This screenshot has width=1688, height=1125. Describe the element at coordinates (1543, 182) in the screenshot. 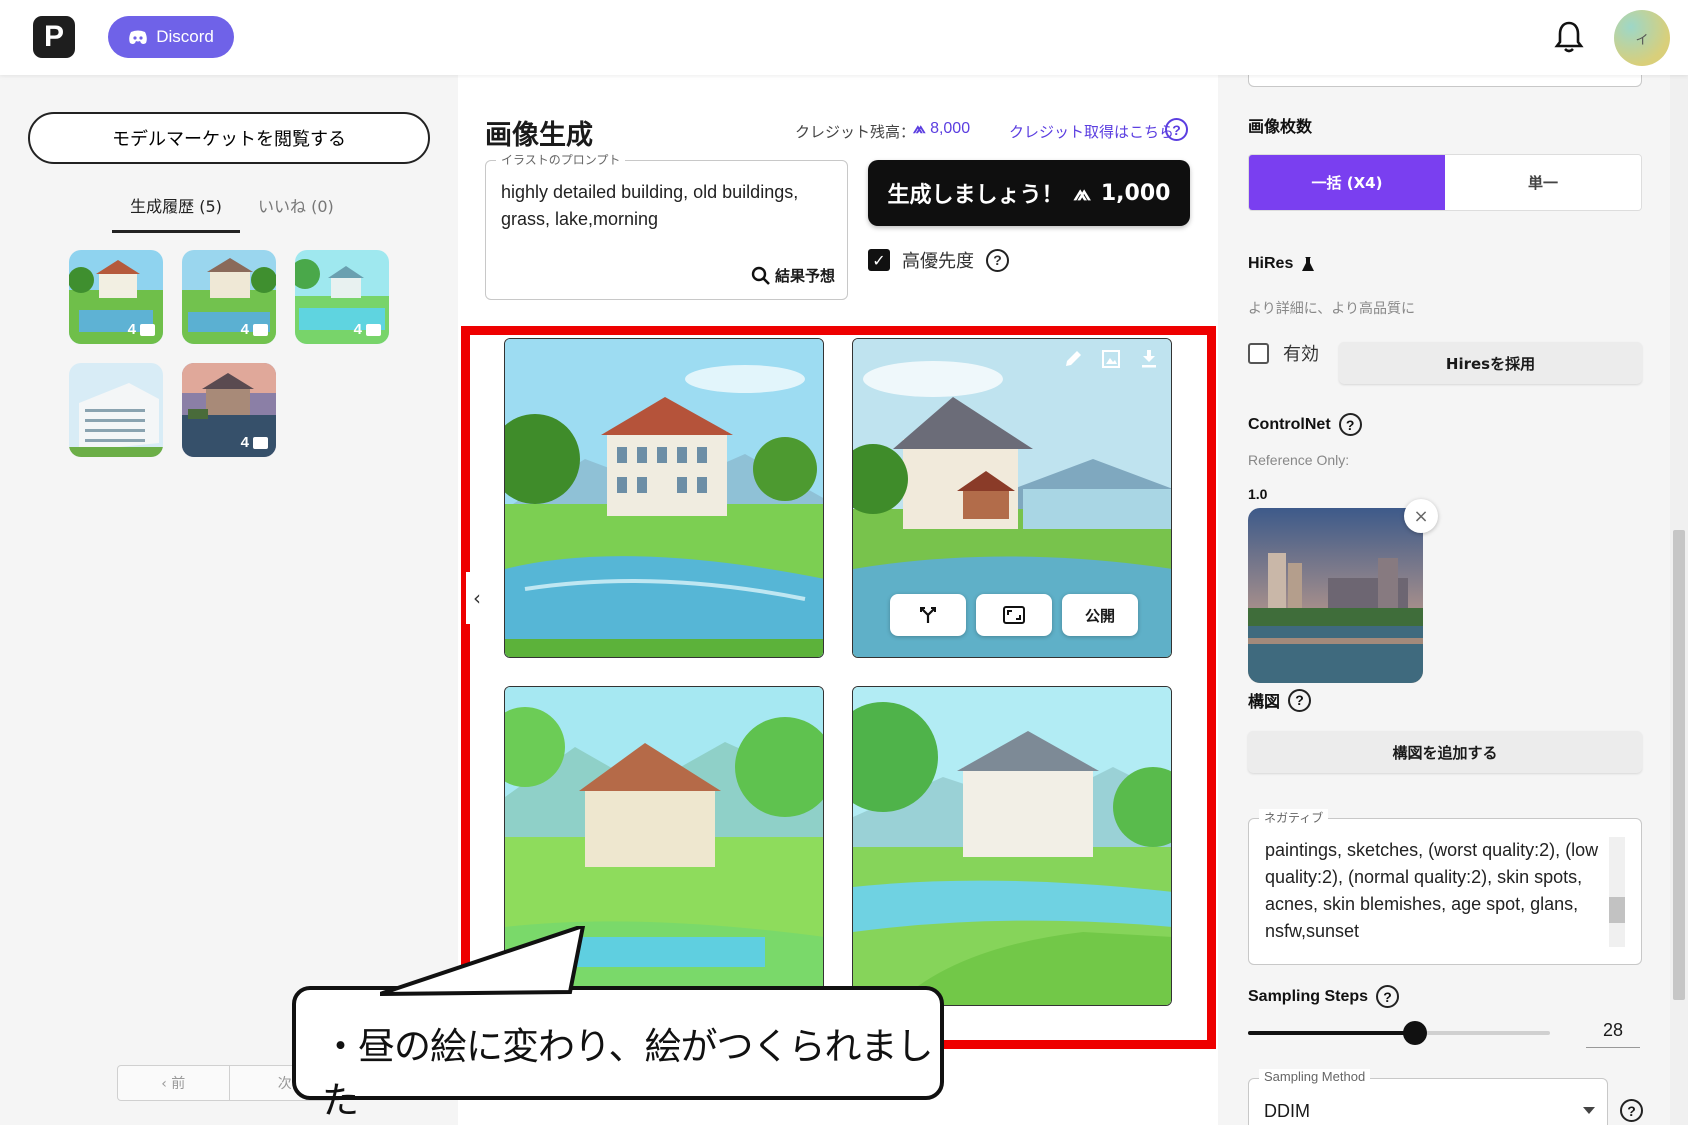

I see `single-option: 単一` at that location.